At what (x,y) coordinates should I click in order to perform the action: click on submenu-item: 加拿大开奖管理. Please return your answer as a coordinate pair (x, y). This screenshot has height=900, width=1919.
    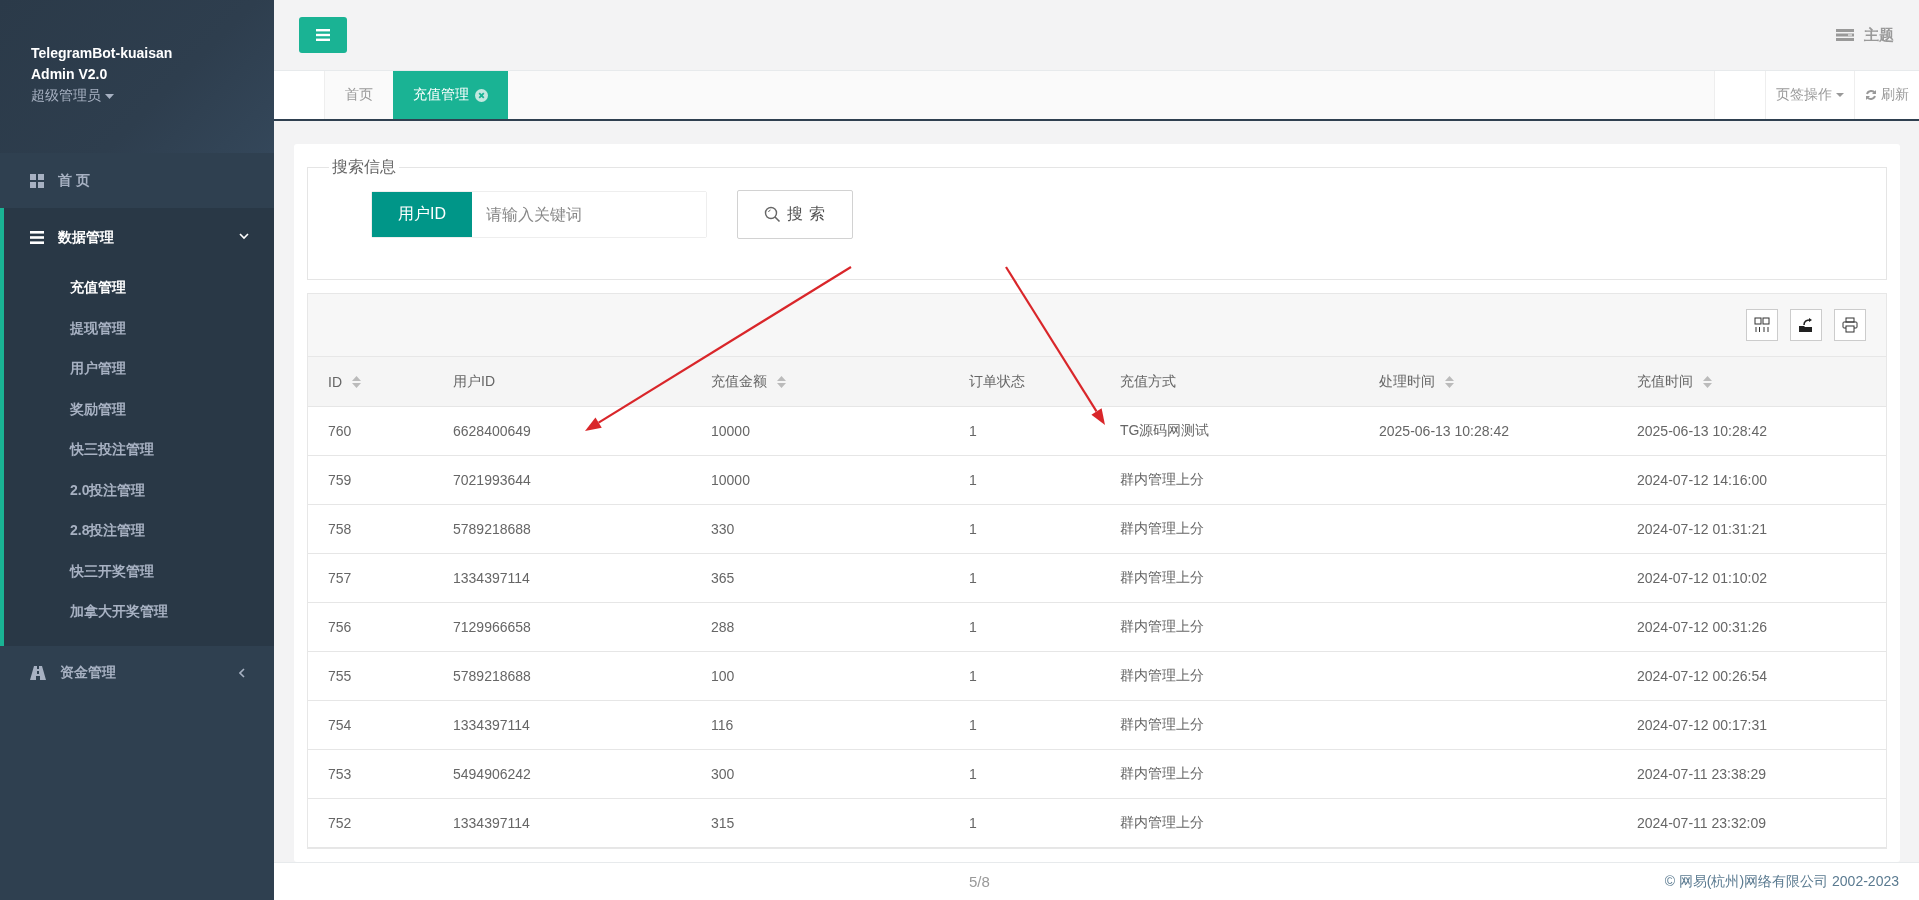
    Looking at the image, I should click on (86, 611).